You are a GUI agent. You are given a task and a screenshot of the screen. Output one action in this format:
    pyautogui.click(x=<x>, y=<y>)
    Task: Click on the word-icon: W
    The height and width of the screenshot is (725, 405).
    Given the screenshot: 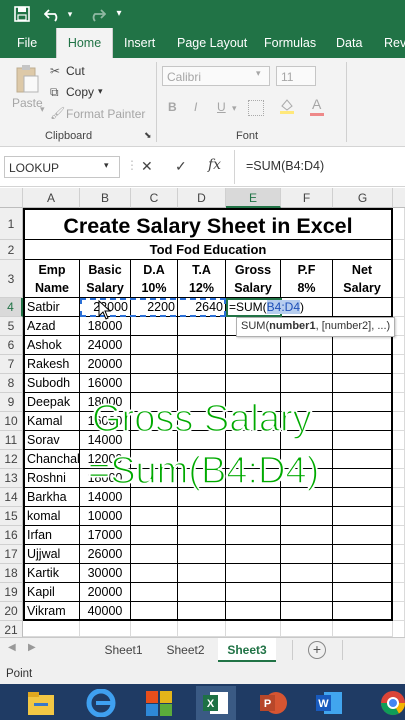 What is the action you would take?
    pyautogui.click(x=329, y=703)
    